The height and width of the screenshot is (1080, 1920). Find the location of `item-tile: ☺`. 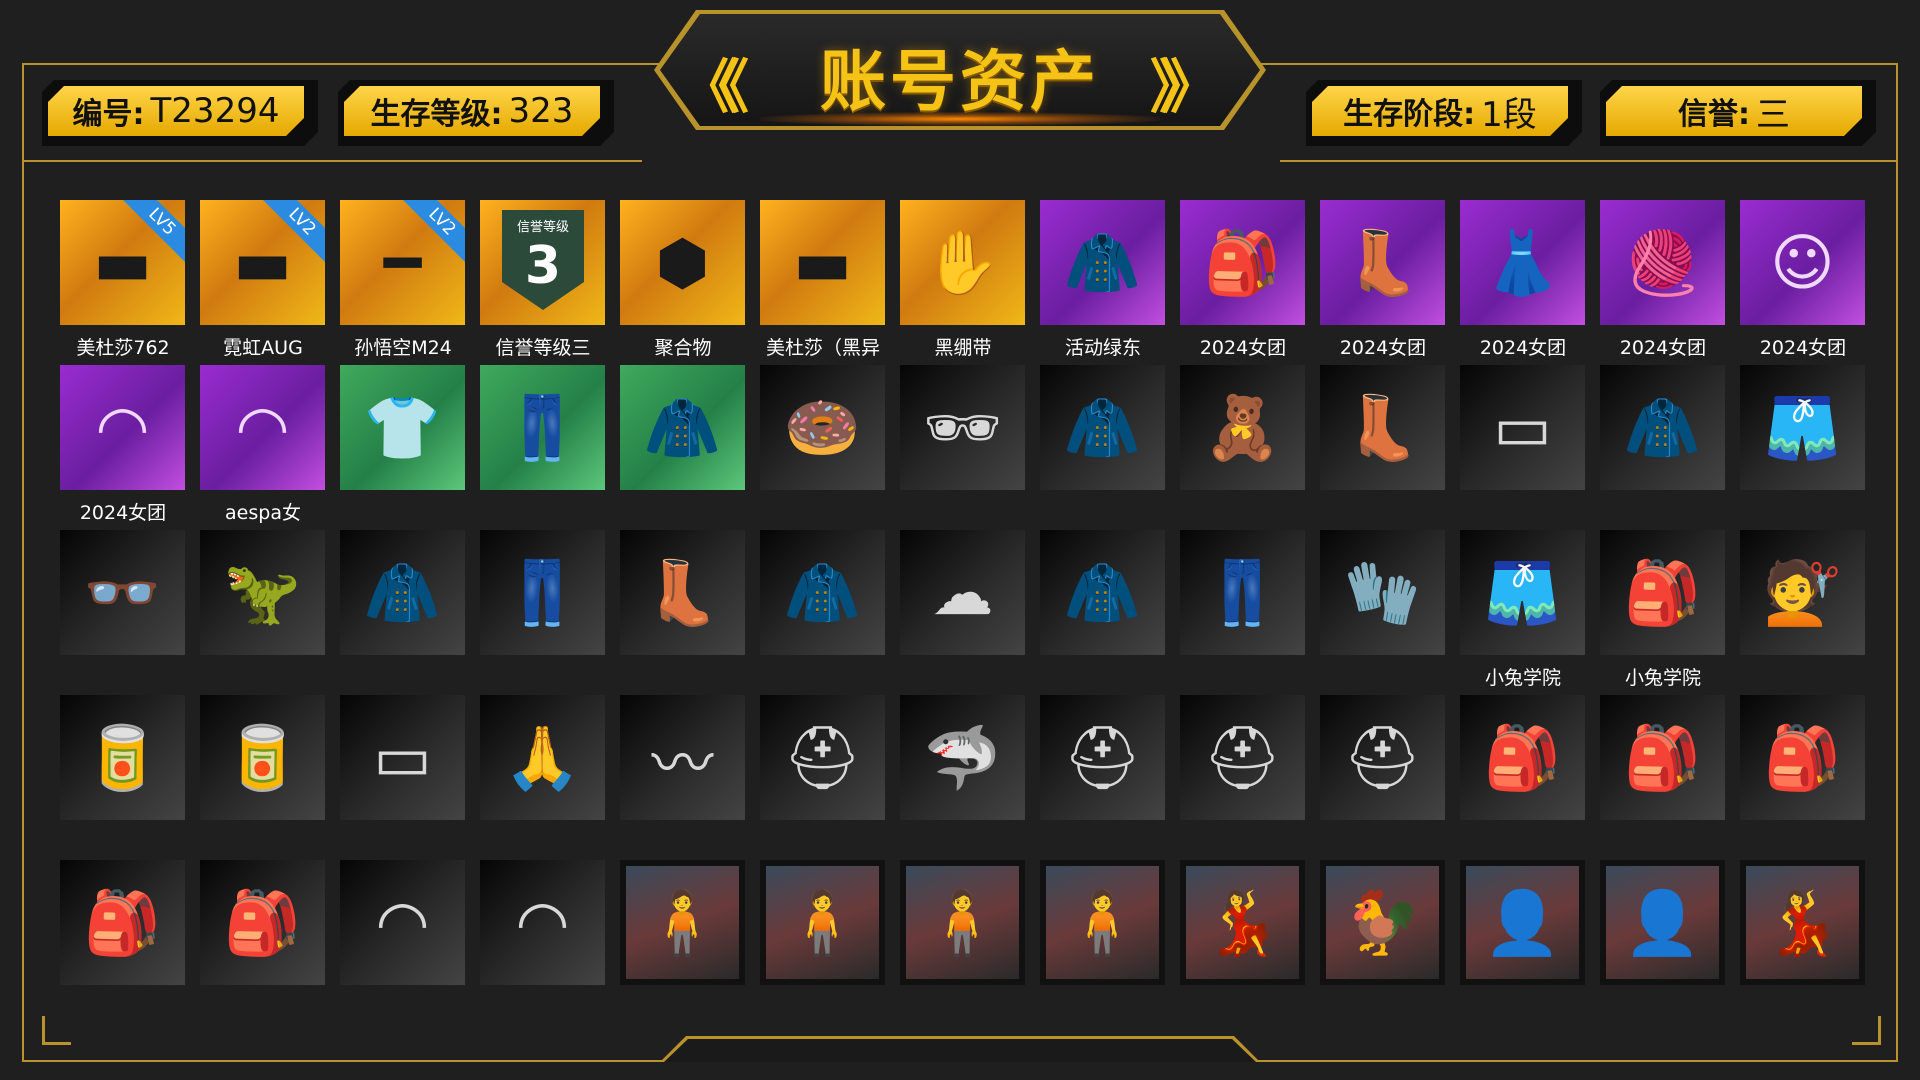

item-tile: ☺ is located at coordinates (1802, 262).